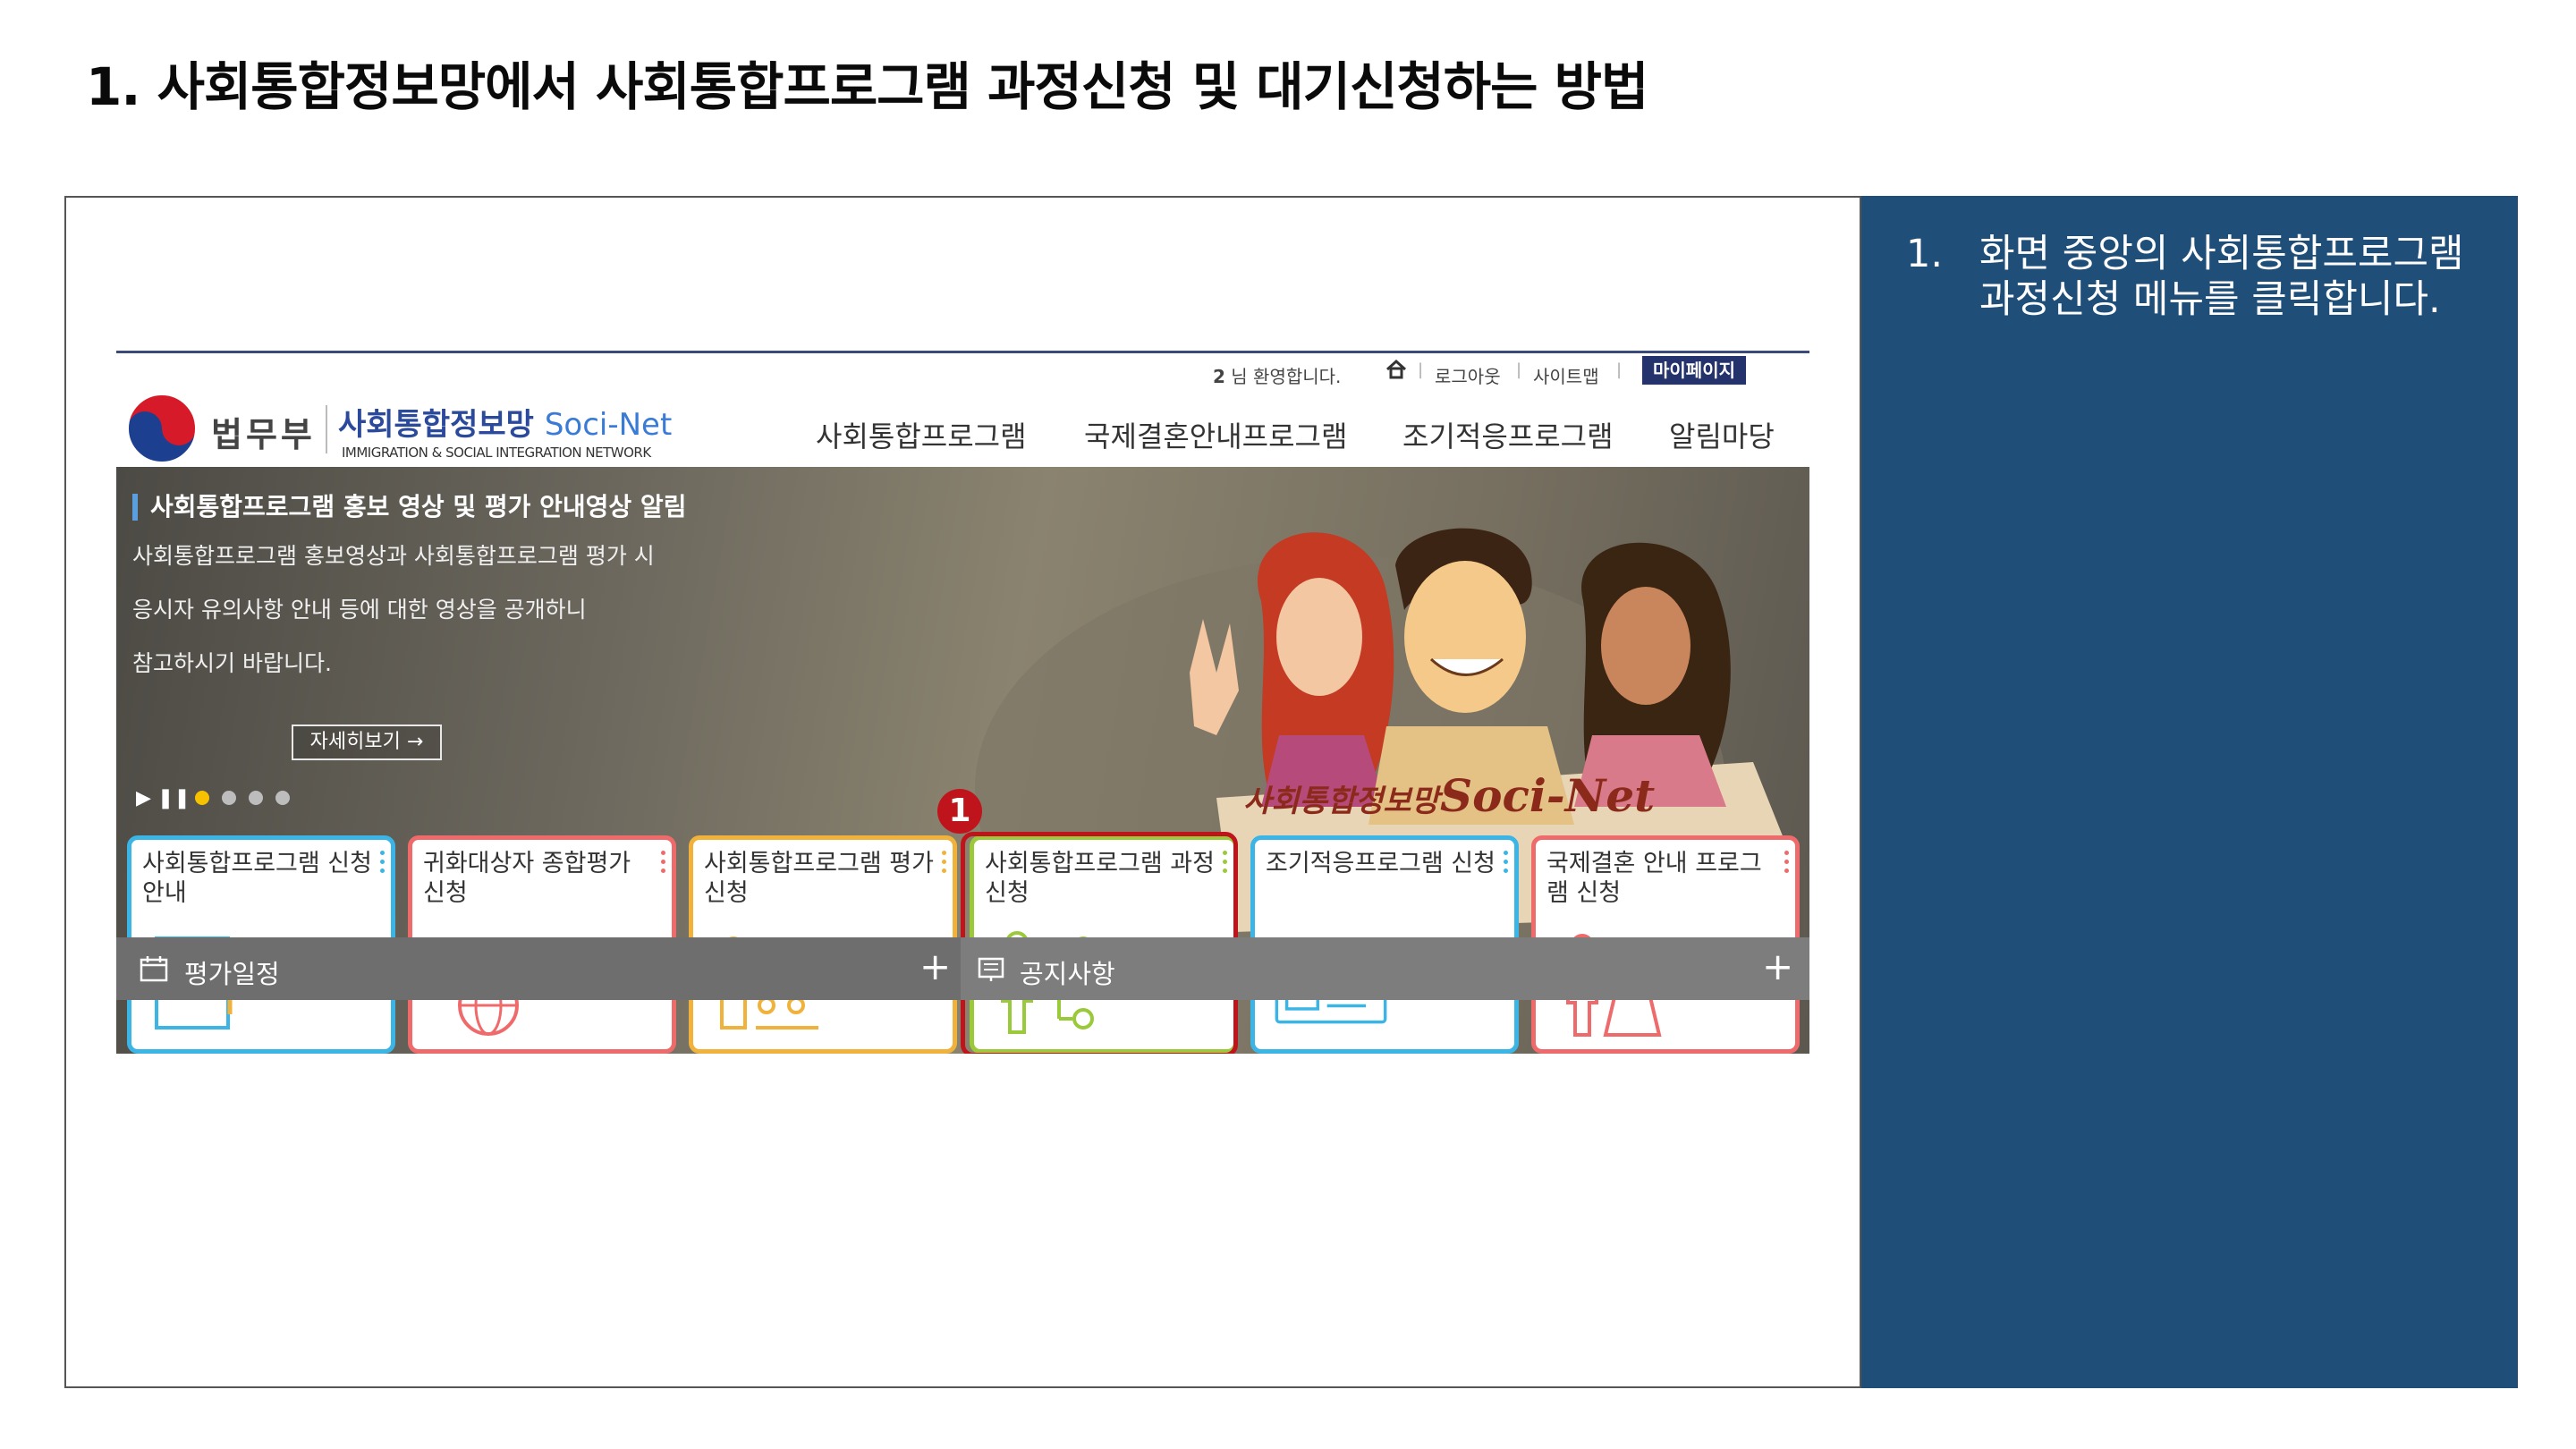 The width and height of the screenshot is (2576, 1449). Describe the element at coordinates (257, 878) in the screenshot. I see `card-title: 사회통합프로그램 신청안내` at that location.